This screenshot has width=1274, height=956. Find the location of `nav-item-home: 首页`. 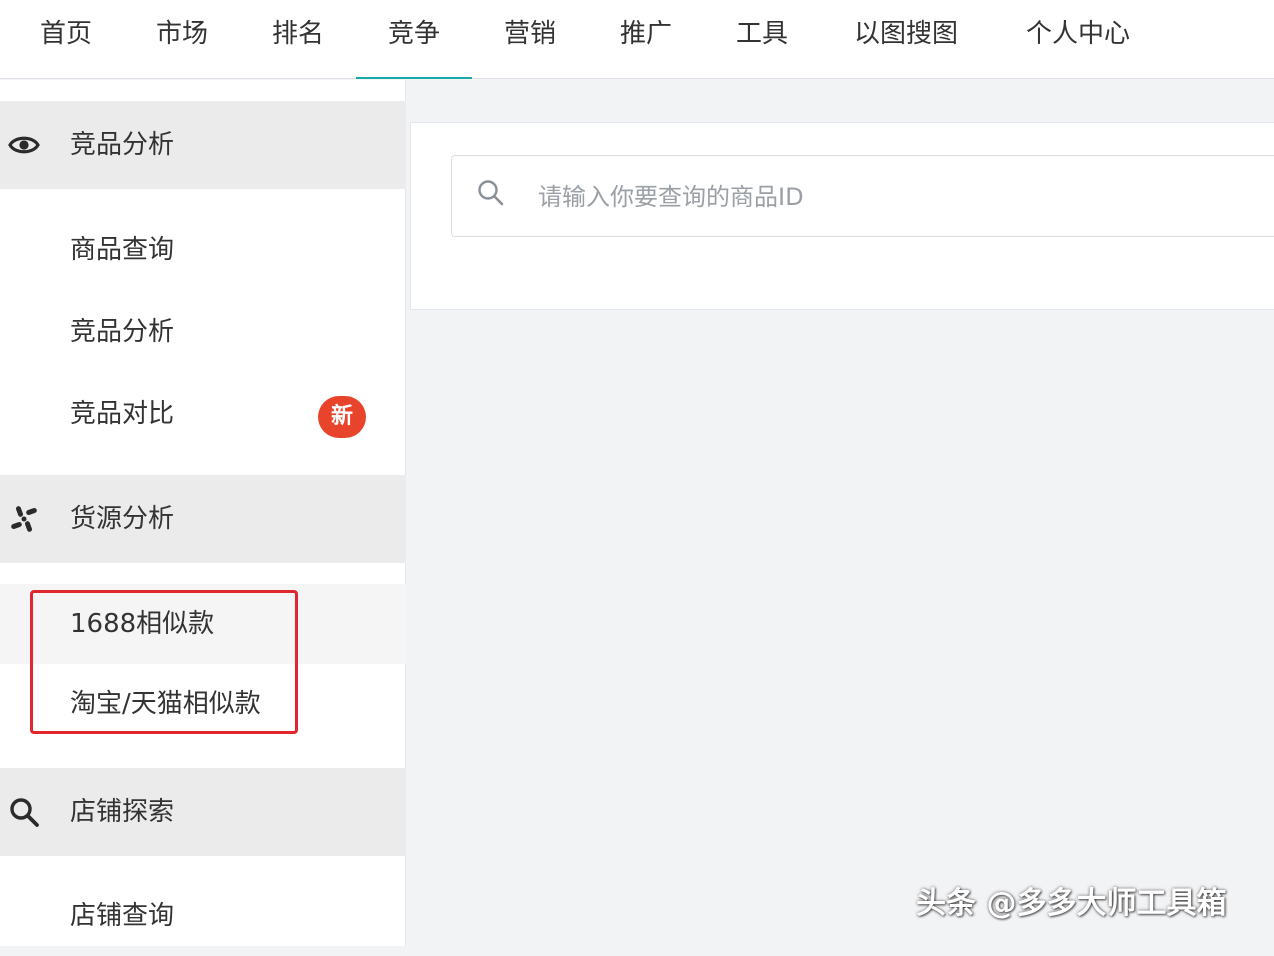

nav-item-home: 首页 is located at coordinates (66, 39).